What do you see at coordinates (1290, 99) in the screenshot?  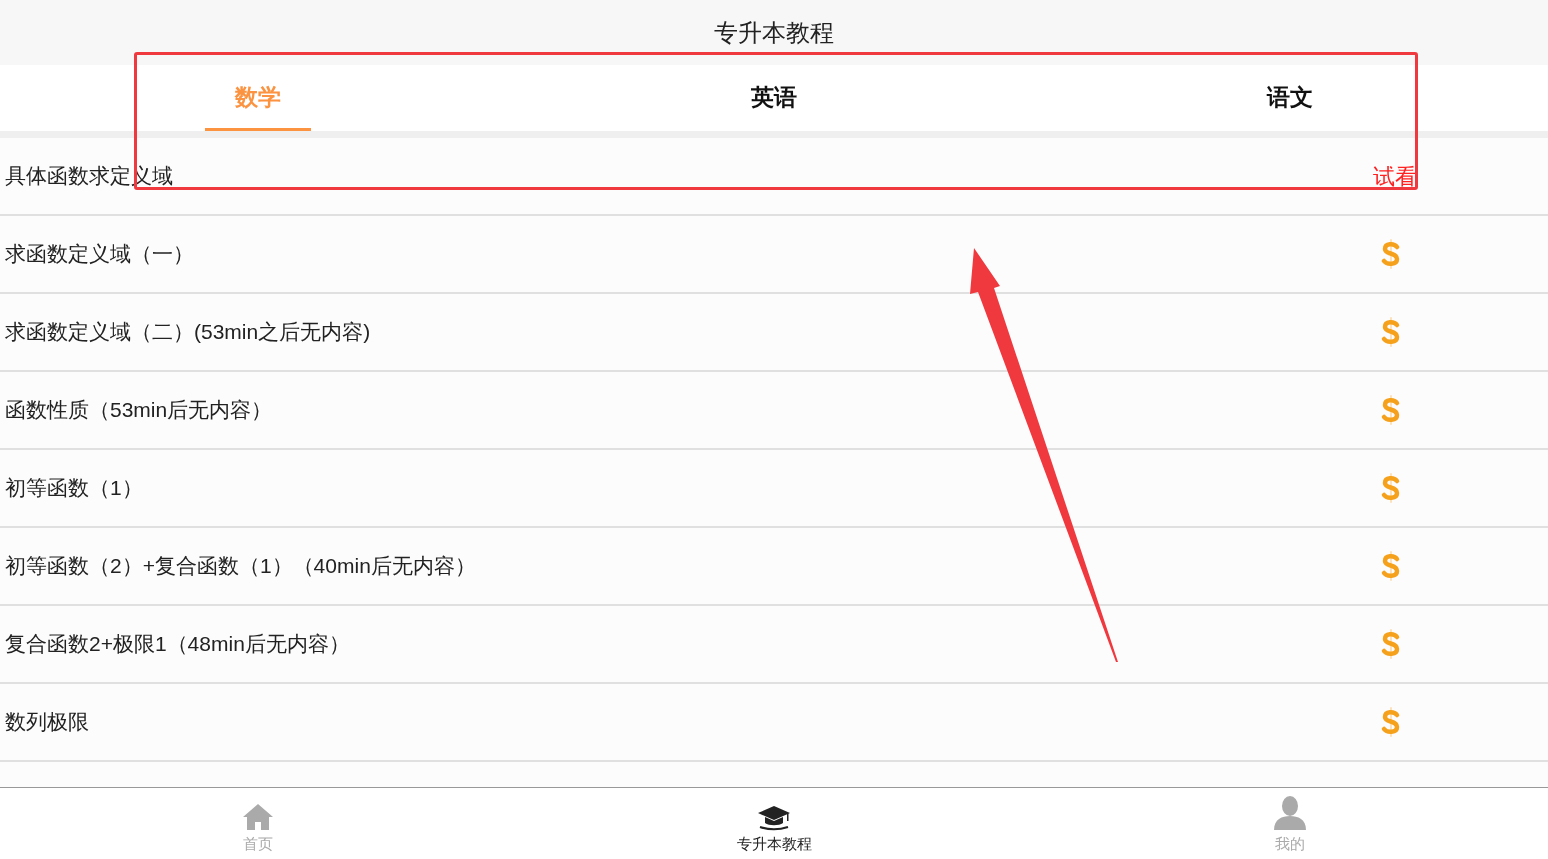 I see `subject-tab: 语文` at bounding box center [1290, 99].